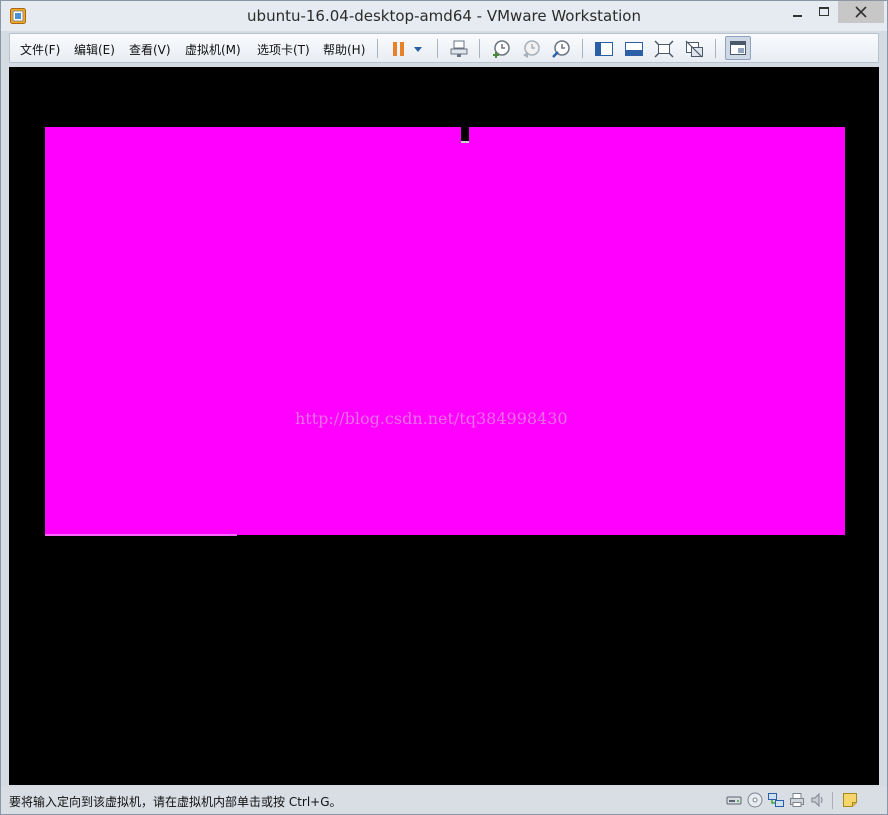 This screenshot has height=815, width=888. I want to click on pause-icon, so click(399, 49).